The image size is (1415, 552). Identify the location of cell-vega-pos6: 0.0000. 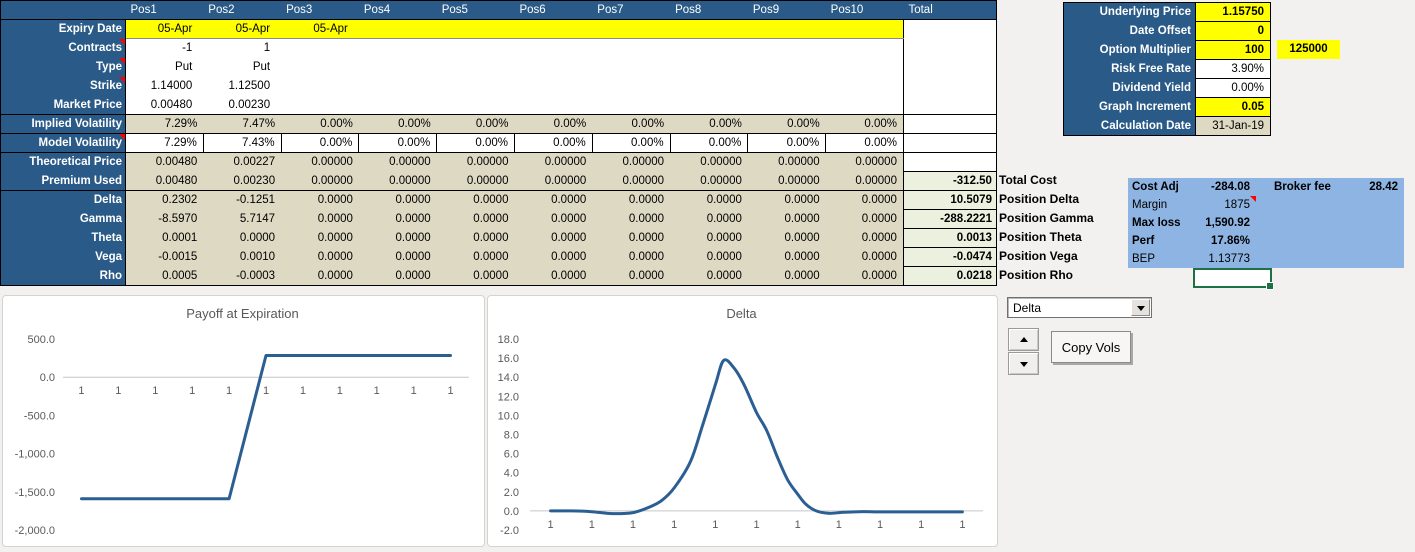
(553, 257).